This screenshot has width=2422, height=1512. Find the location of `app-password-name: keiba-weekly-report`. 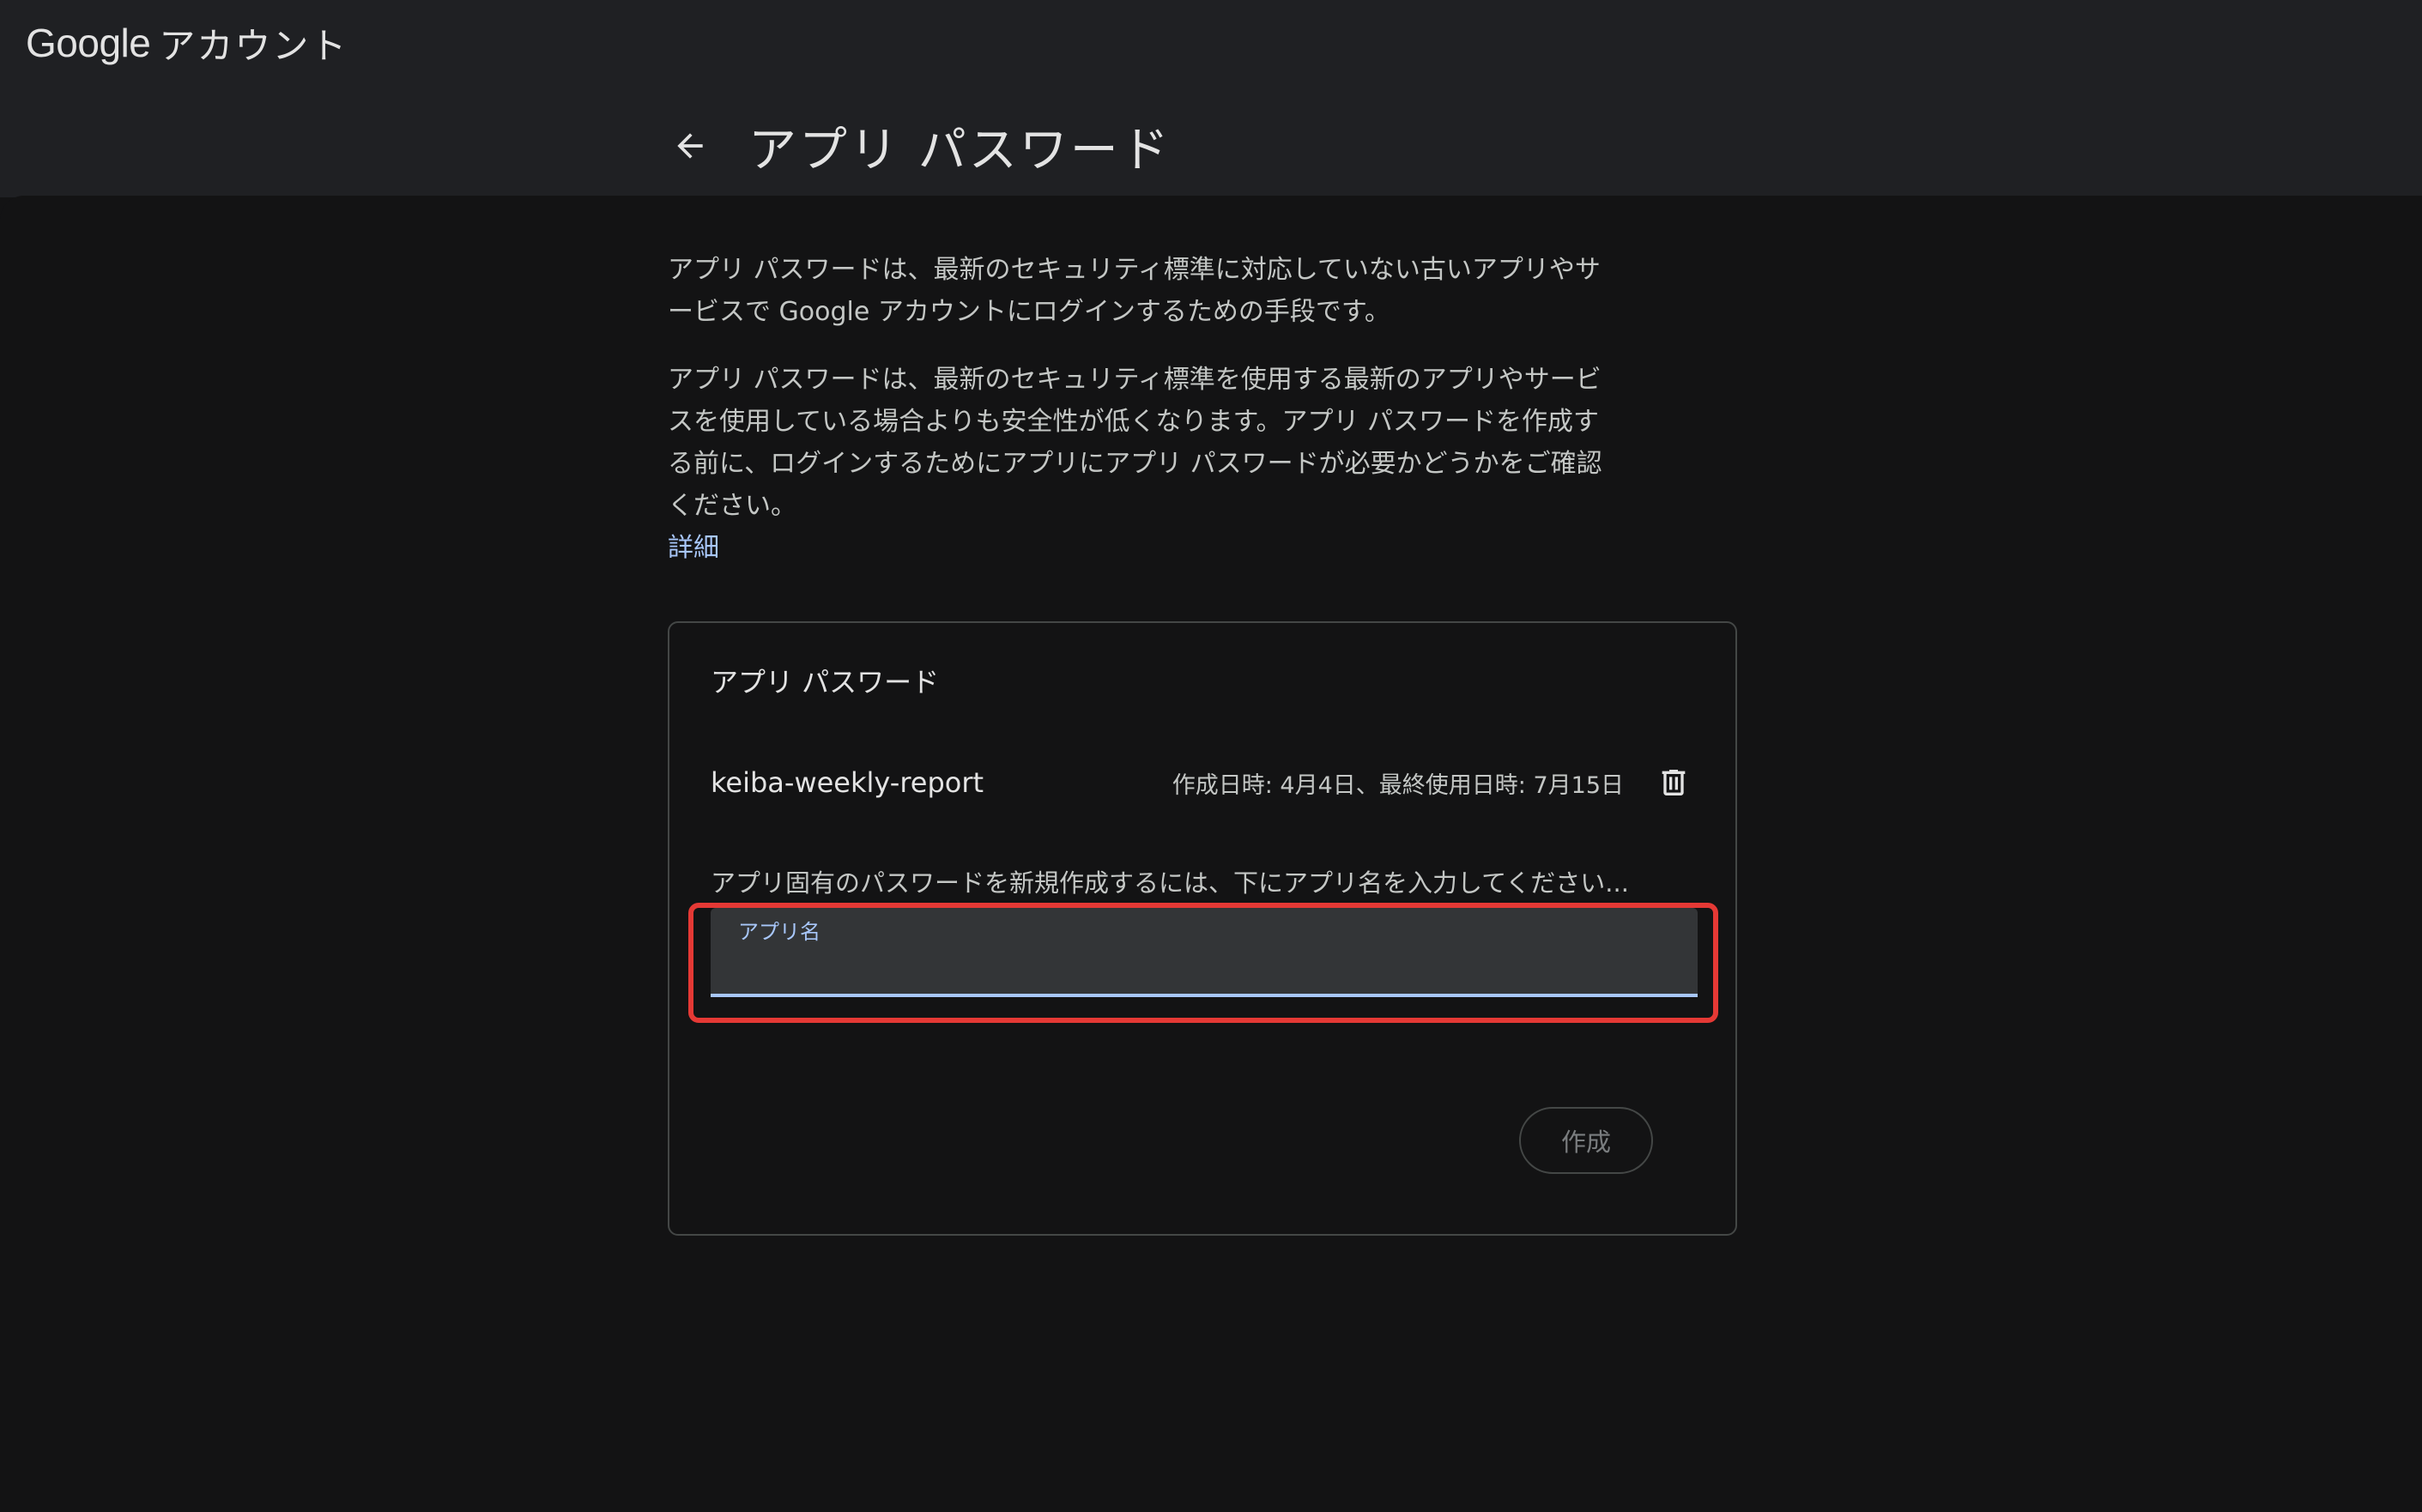

app-password-name: keiba-weekly-report is located at coordinates (847, 782).